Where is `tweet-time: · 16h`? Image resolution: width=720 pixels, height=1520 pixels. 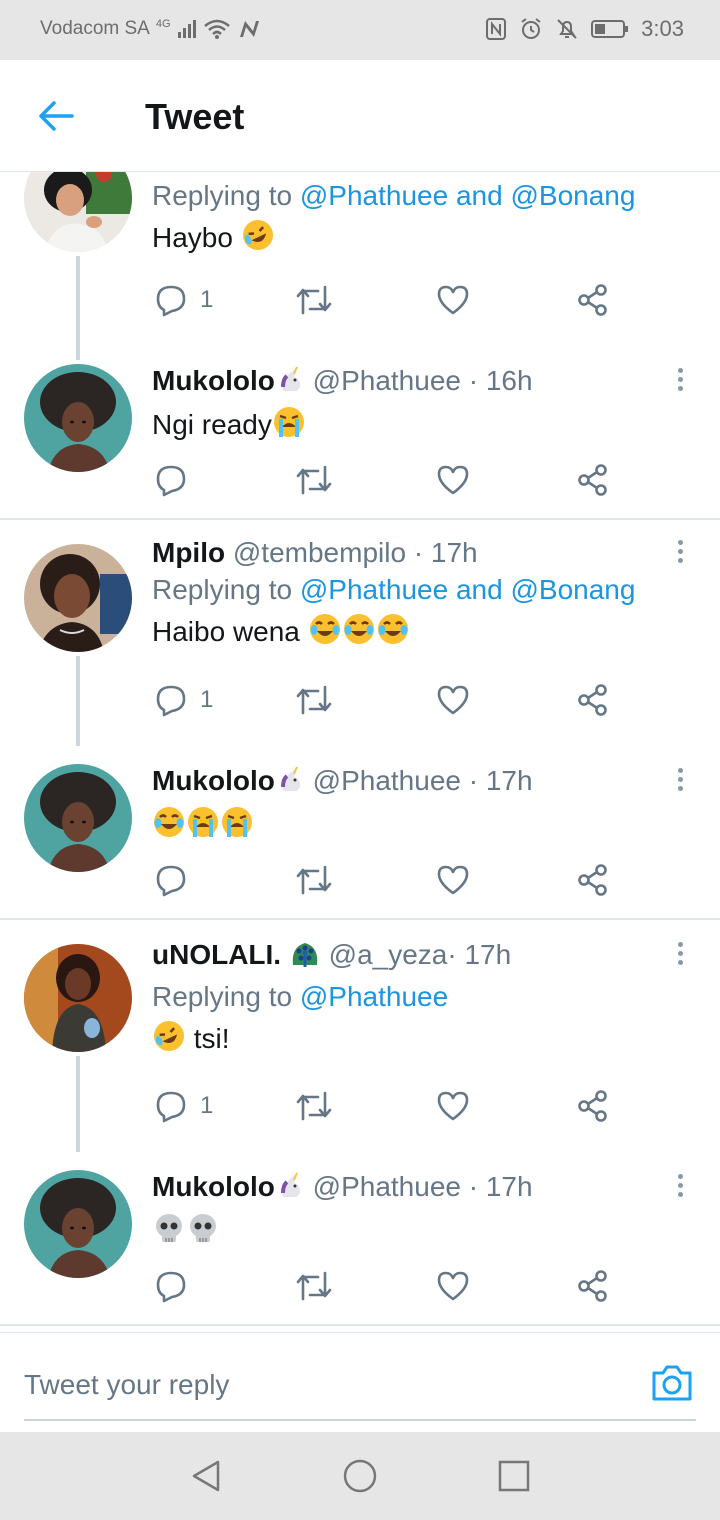 tweet-time: · 16h is located at coordinates (500, 380).